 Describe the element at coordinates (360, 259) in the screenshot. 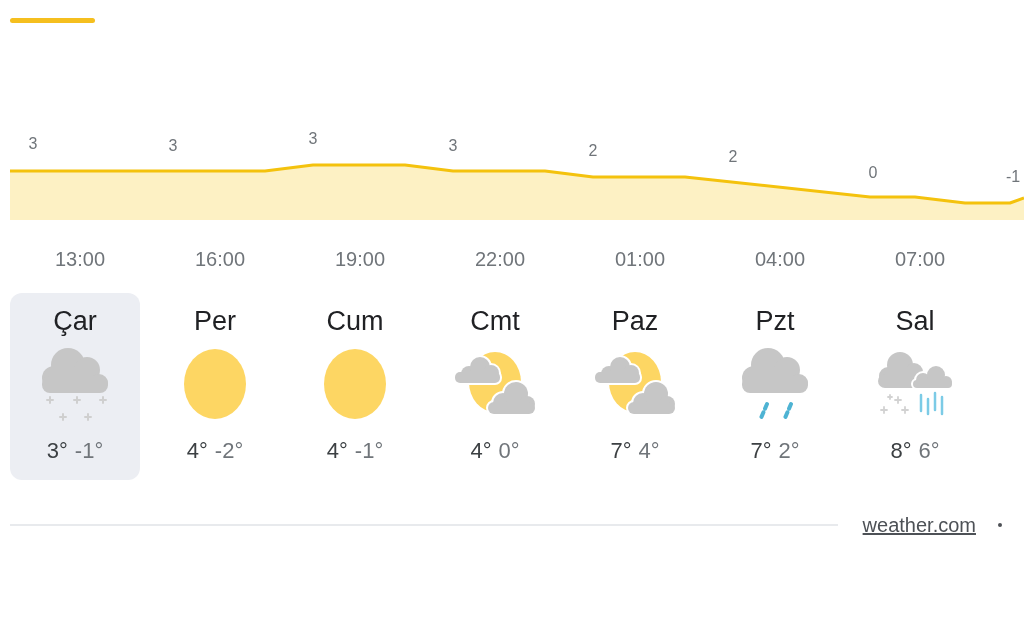

I see `hour-label: 19:00` at that location.